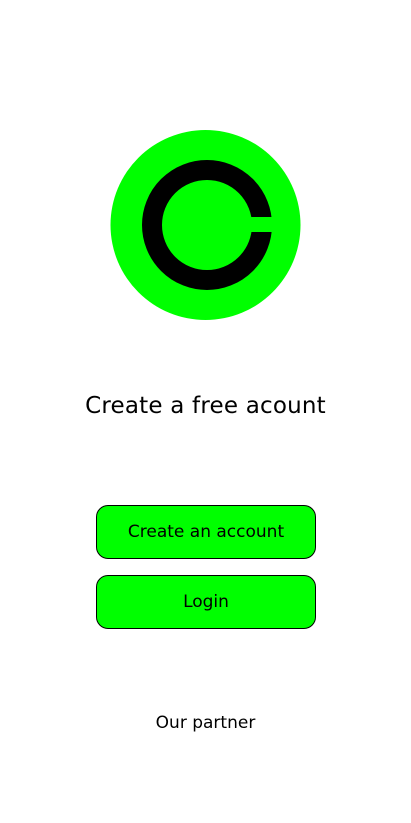 The image size is (411, 823). I want to click on brand-logo-icon, so click(205, 225).